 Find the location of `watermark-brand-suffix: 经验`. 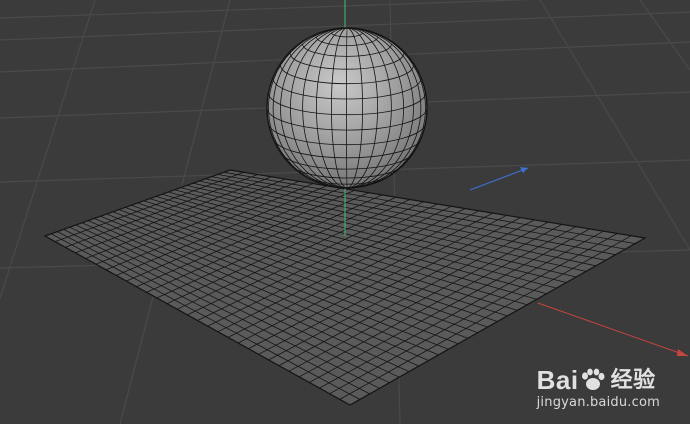

watermark-brand-suffix: 经验 is located at coordinates (633, 379).